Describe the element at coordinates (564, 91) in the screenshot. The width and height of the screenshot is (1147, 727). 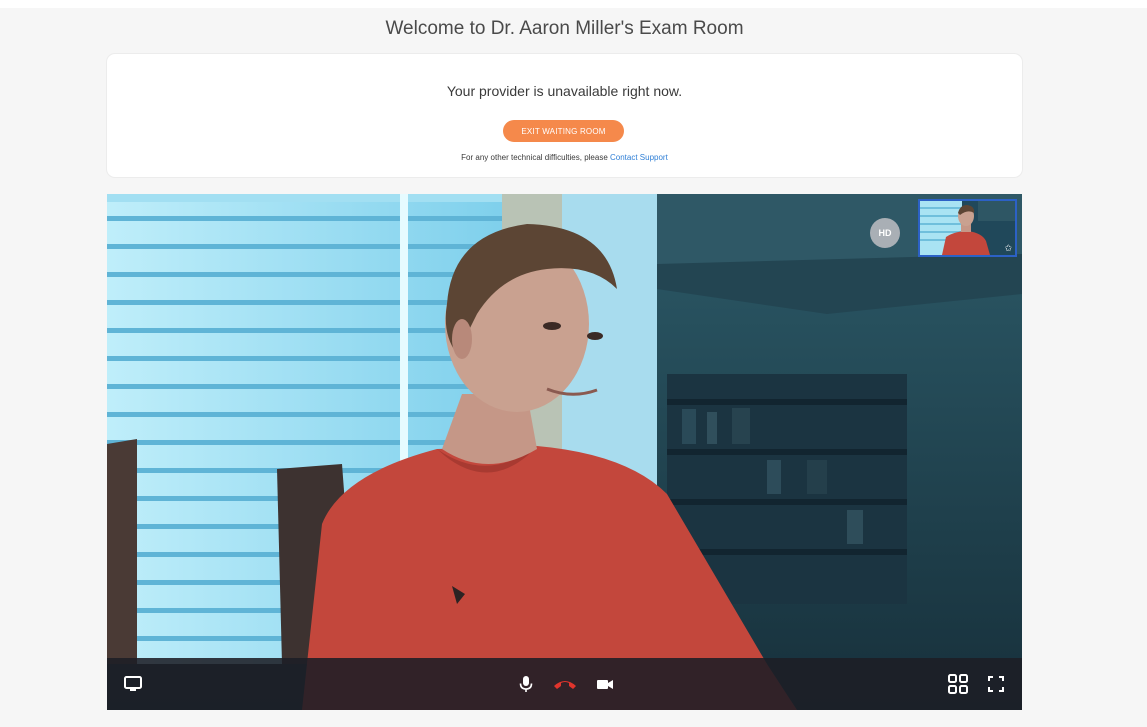
I see `provider-status-message: Your provider is unavailable right now.` at that location.